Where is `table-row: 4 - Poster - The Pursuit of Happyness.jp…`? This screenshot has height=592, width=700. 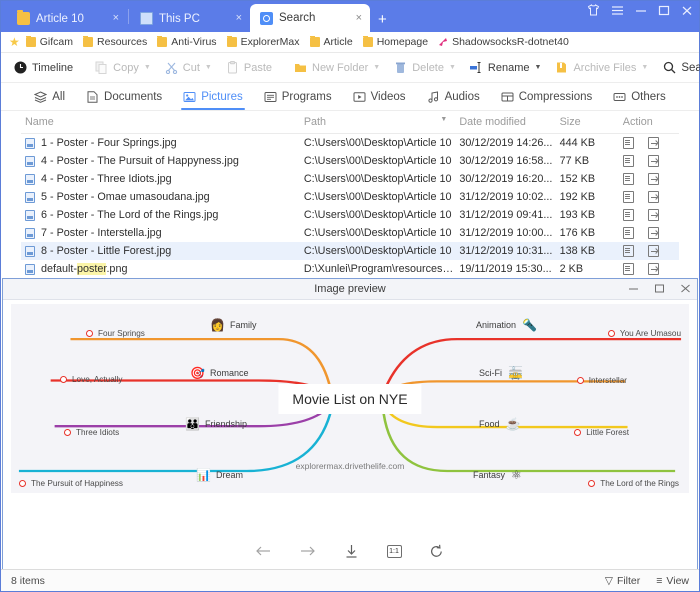 table-row: 4 - Poster - The Pursuit of Happyness.jp… is located at coordinates (350, 161).